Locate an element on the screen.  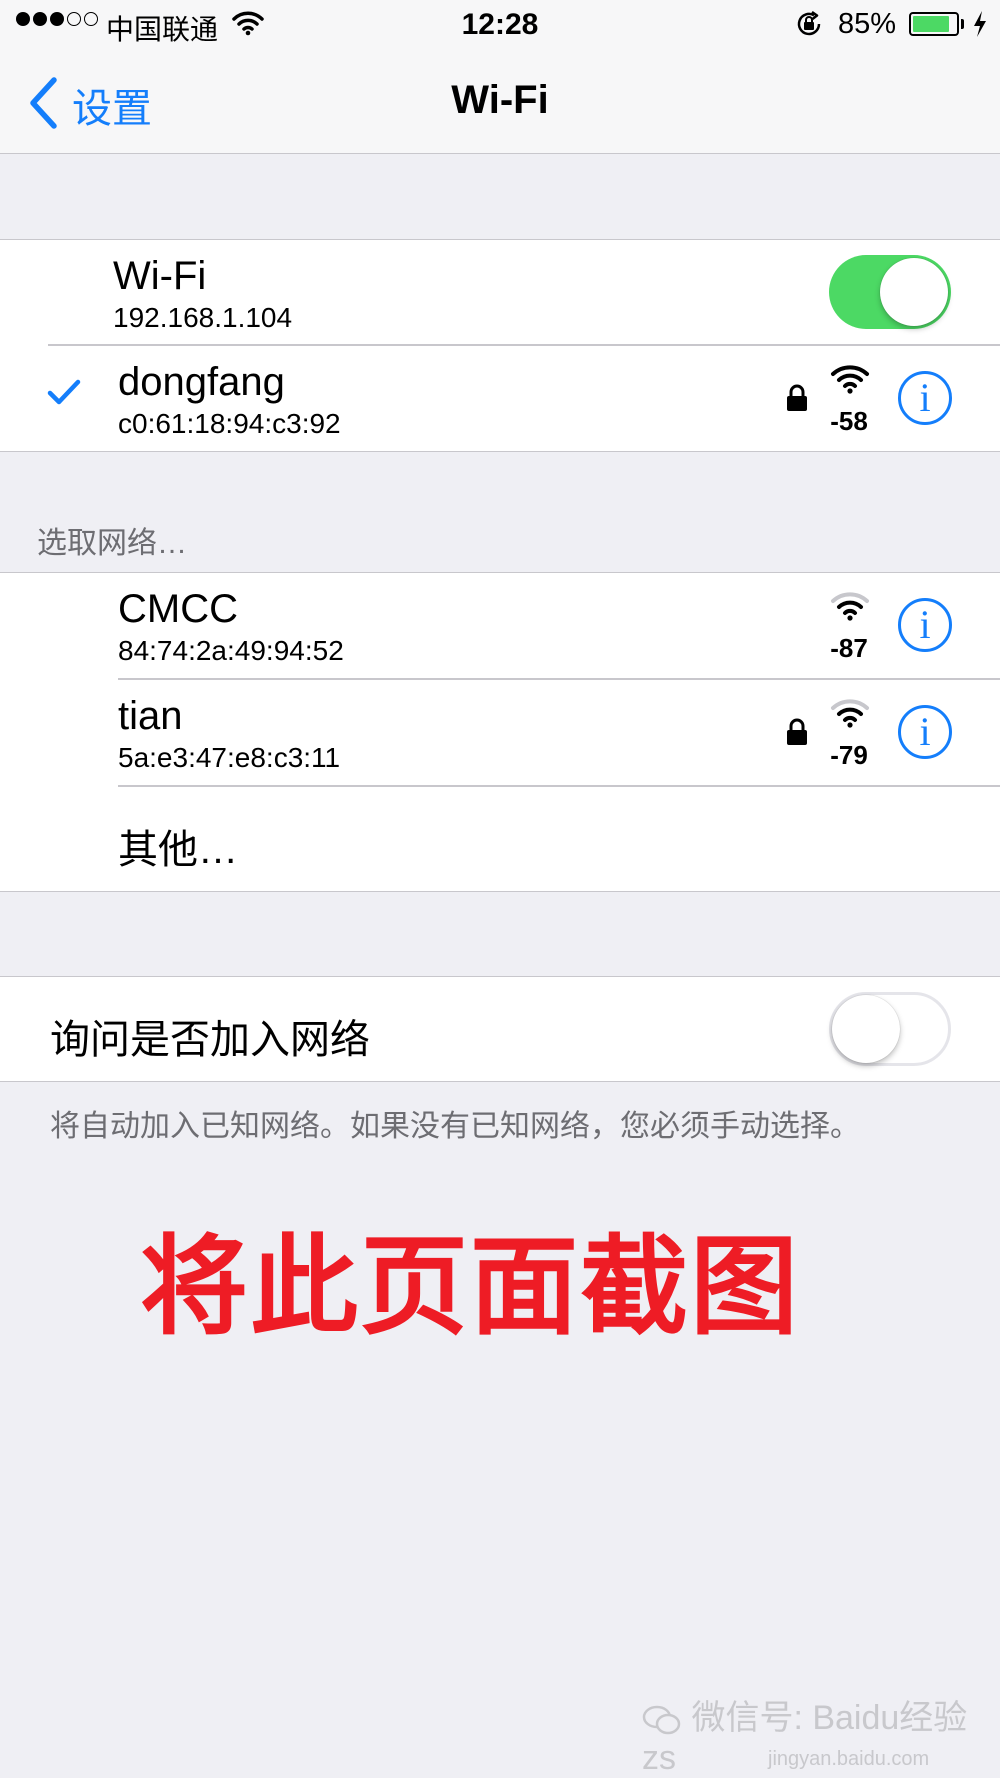
ask-join-group: 询问是否加入网络 is located at coordinates (500, 1029).